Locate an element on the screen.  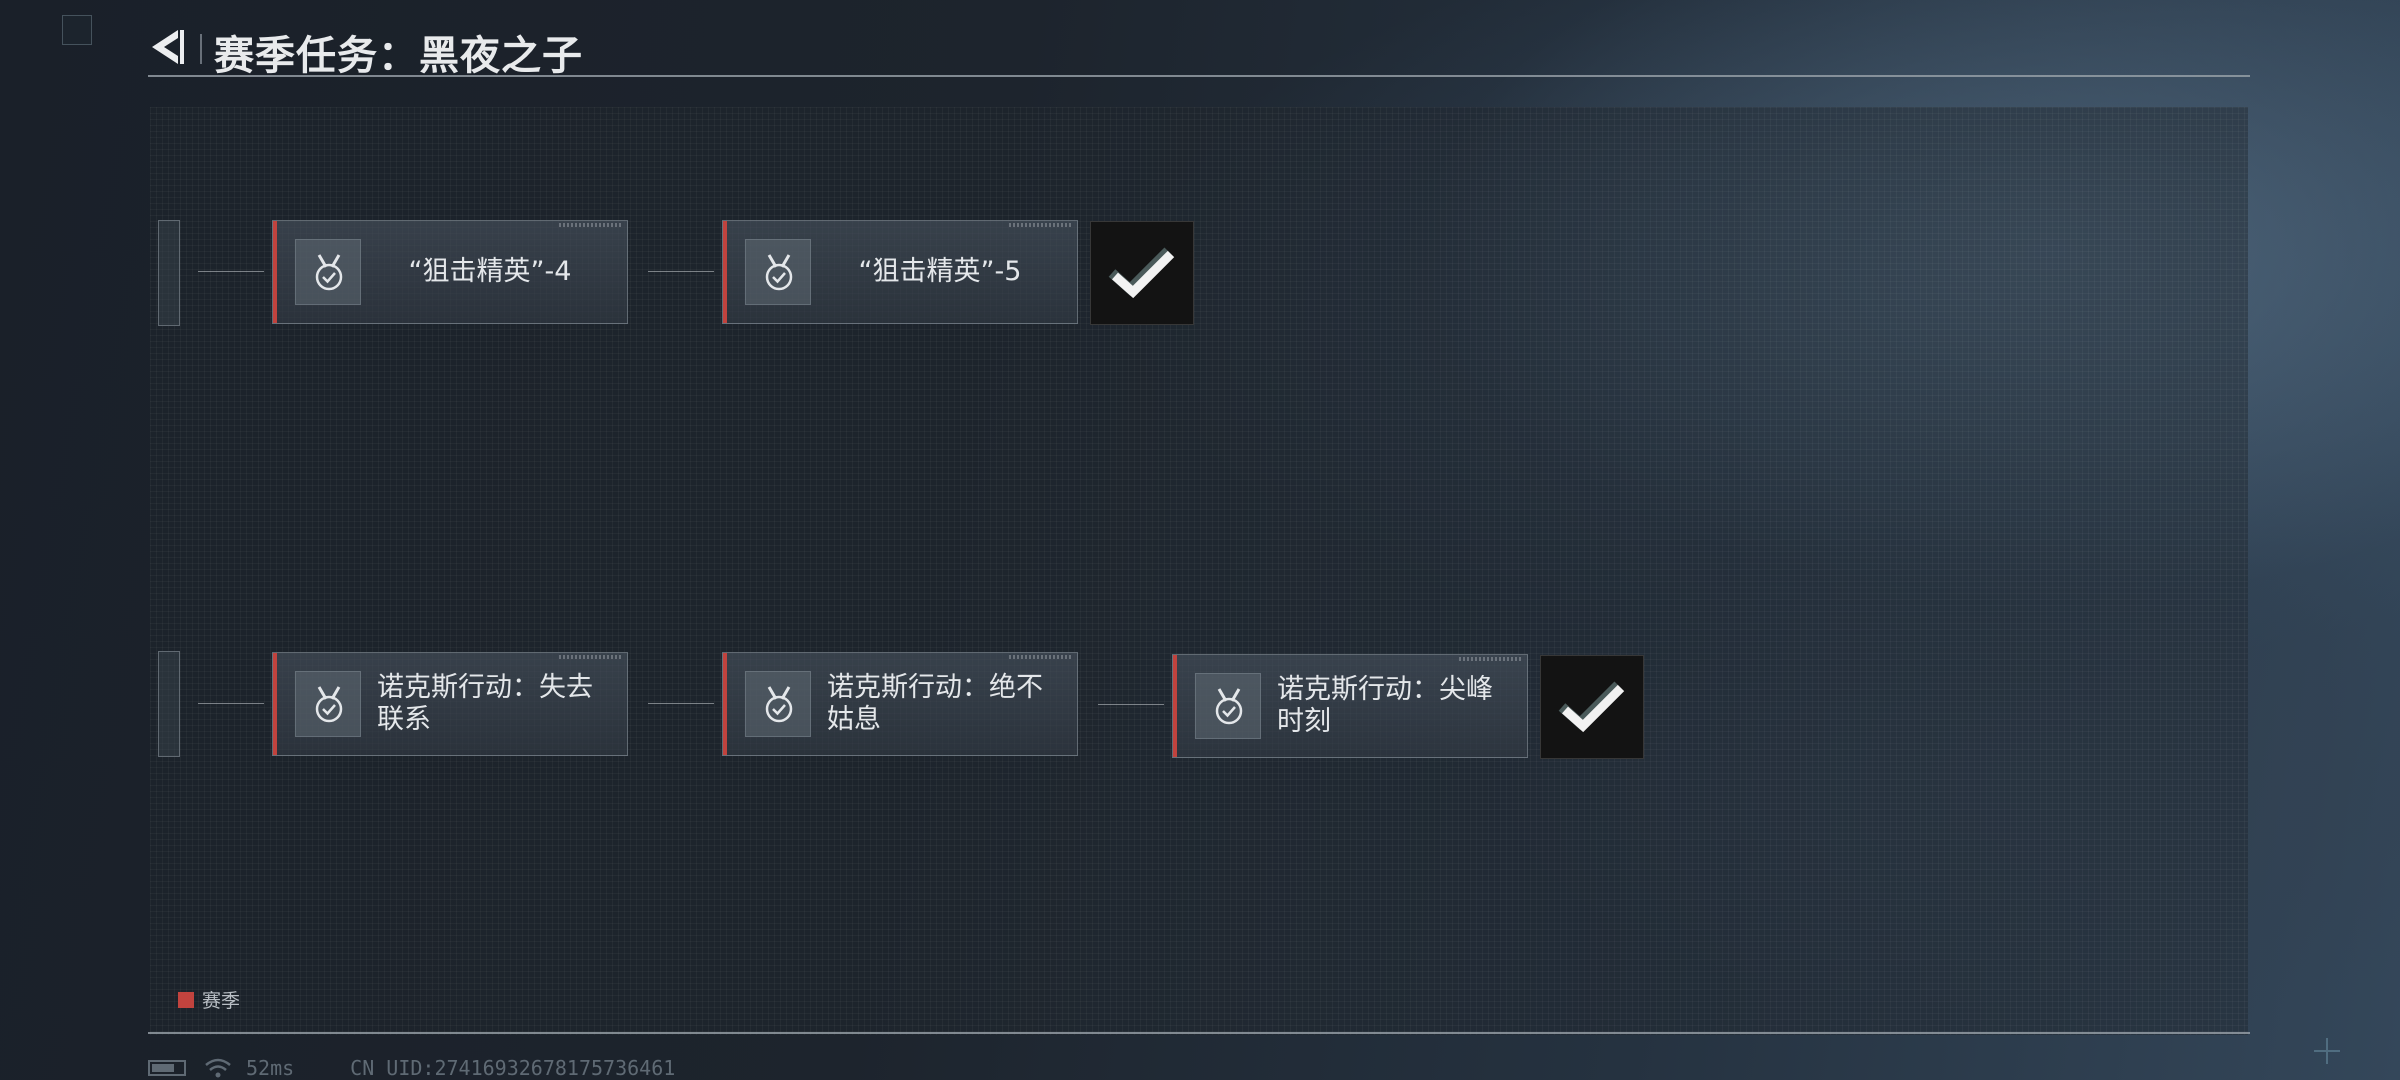
task-card: “狙击精英”-4 is located at coordinates (450, 272).